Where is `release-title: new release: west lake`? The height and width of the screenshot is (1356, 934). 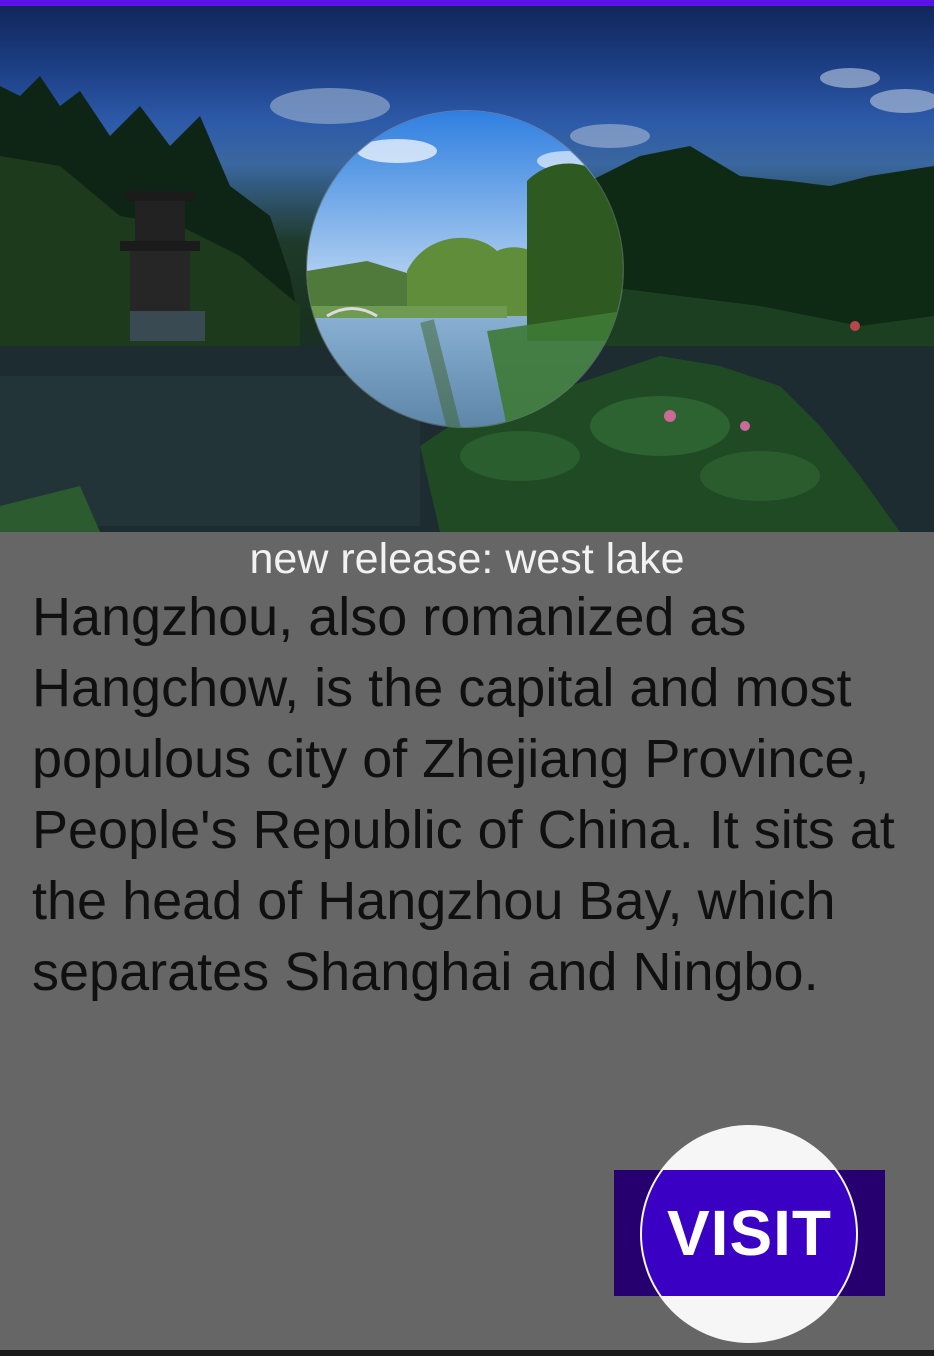 release-title: new release: west lake is located at coordinates (467, 559).